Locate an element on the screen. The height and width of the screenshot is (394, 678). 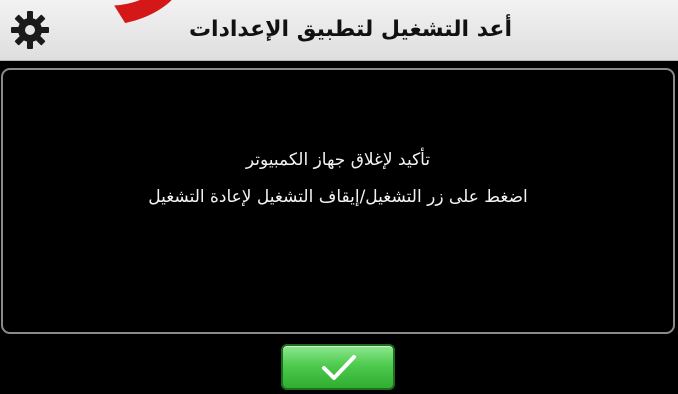
confirm-shutdown-message: تأكيد لإغلاق جهاز الكمبيوتر is located at coordinates (338, 160).